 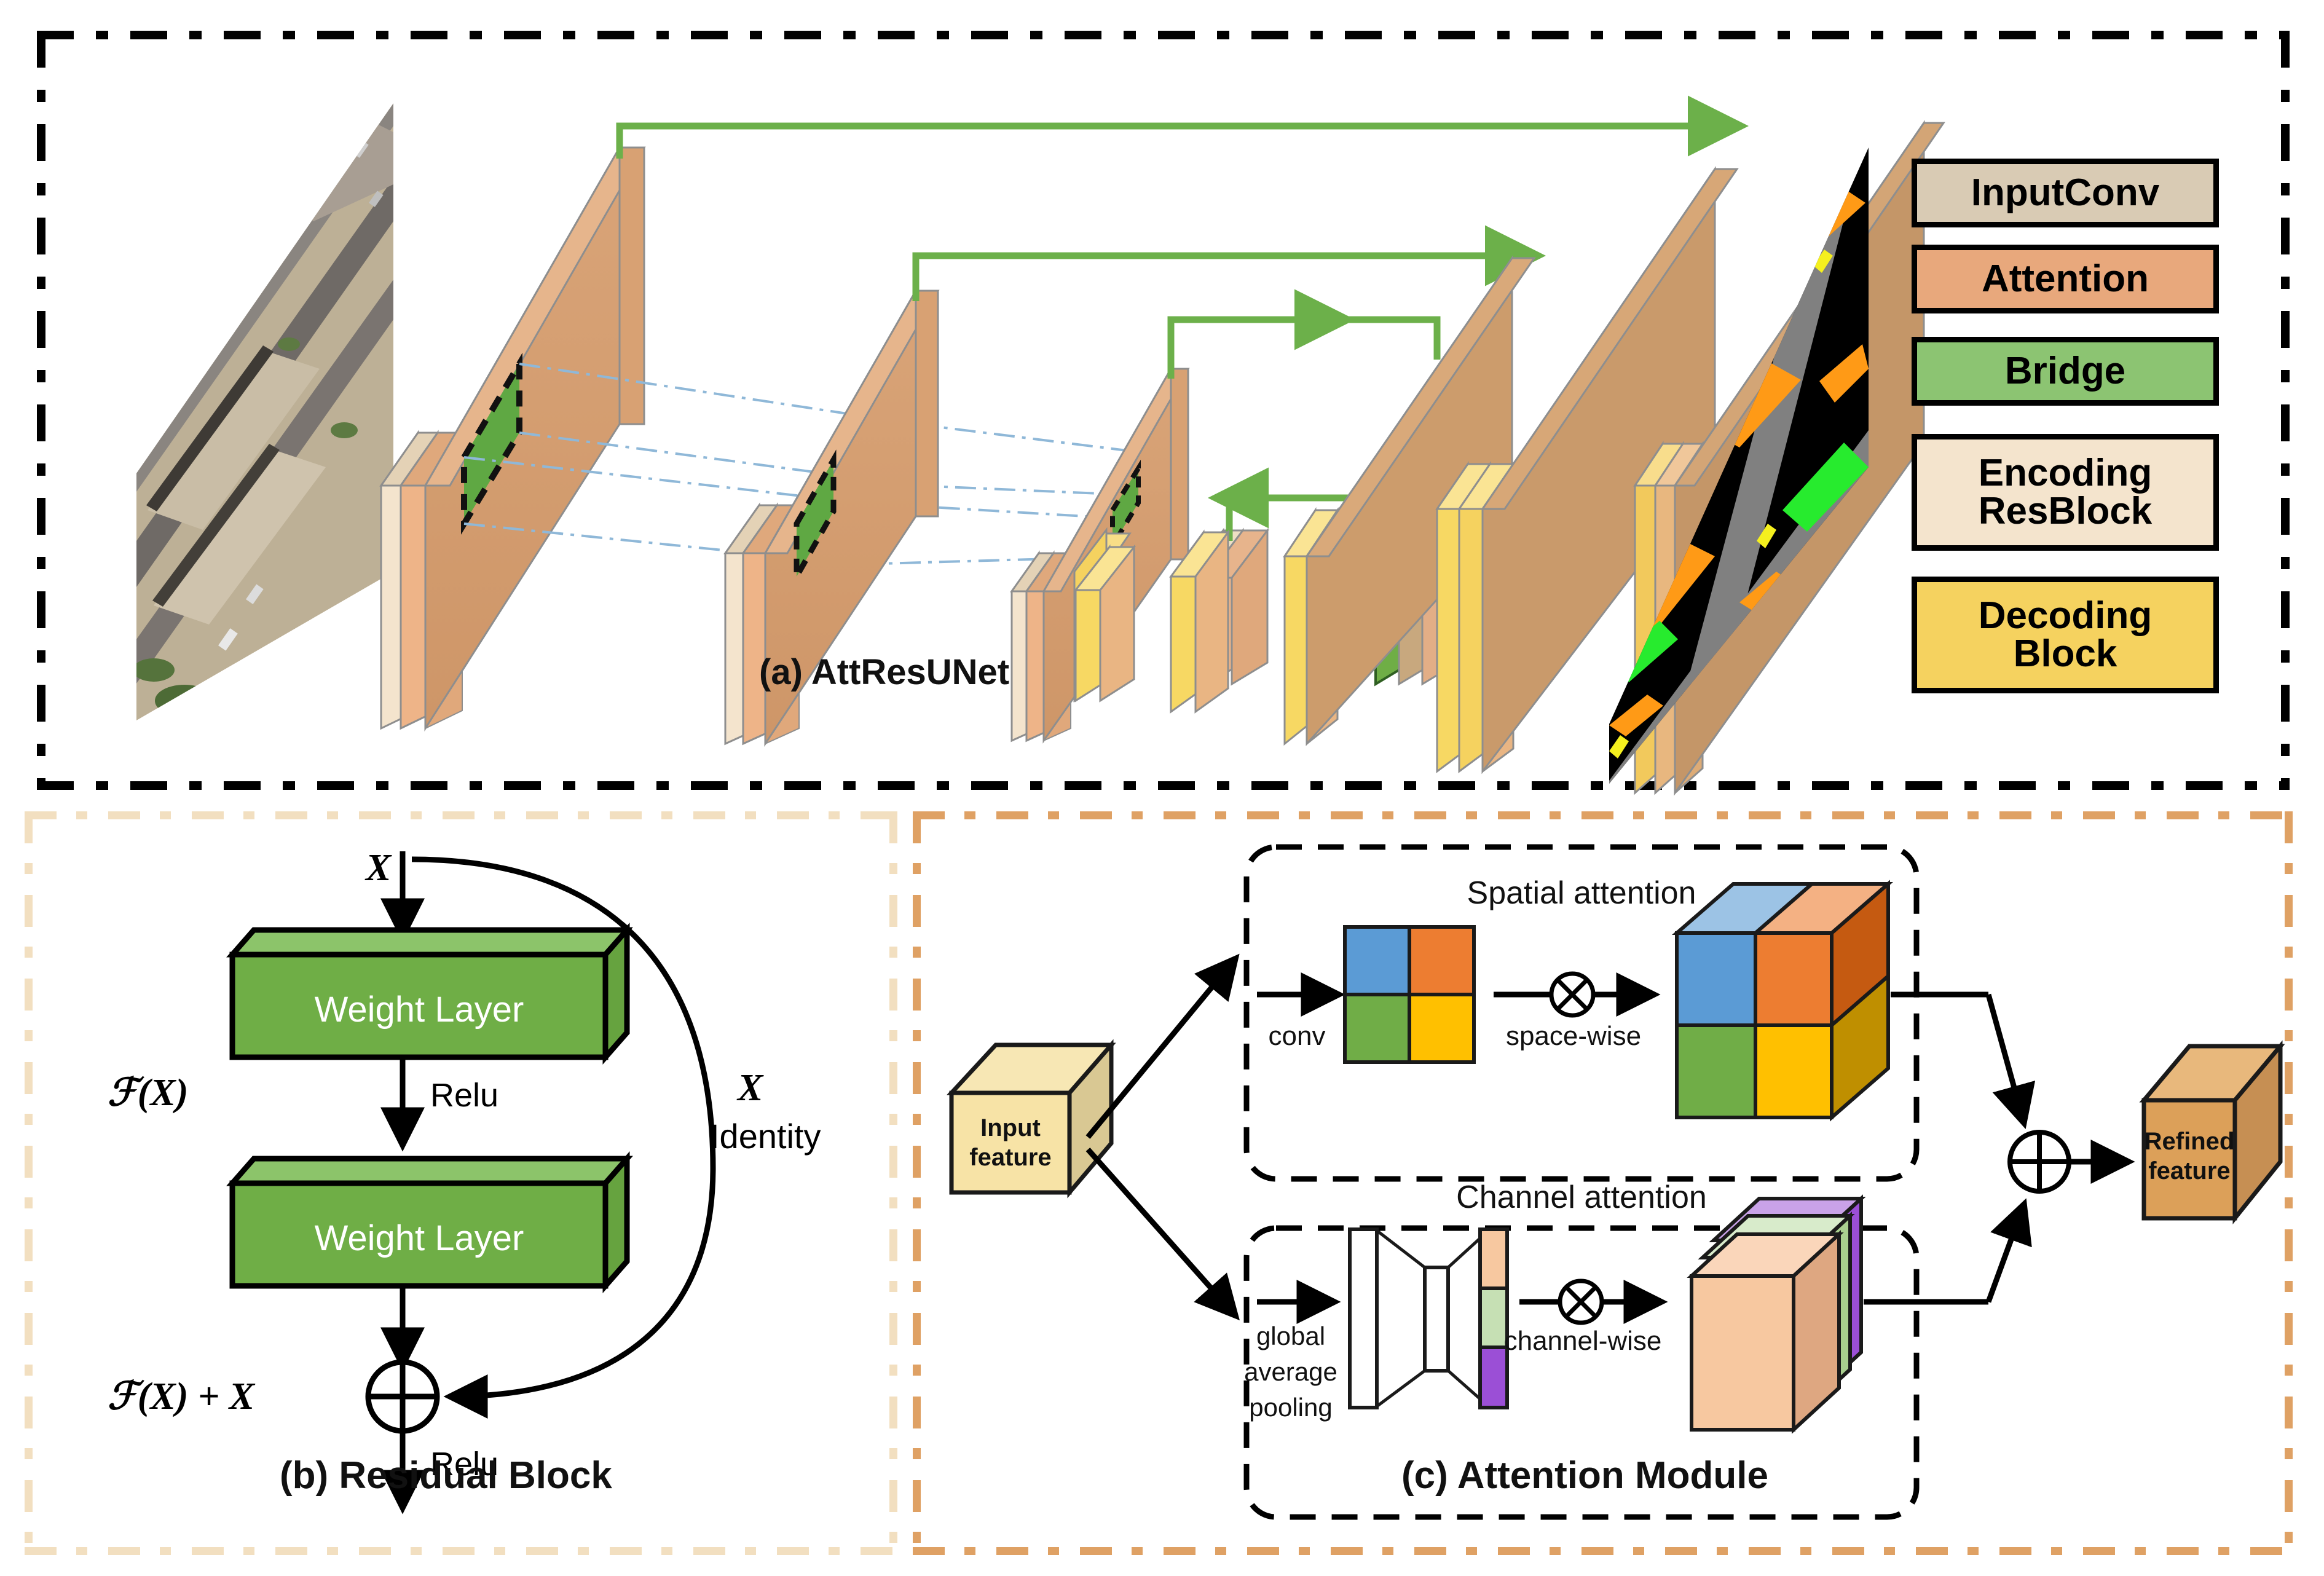 I want to click on refined-feature-label-line1: Refined, so click(x=2190, y=1141).